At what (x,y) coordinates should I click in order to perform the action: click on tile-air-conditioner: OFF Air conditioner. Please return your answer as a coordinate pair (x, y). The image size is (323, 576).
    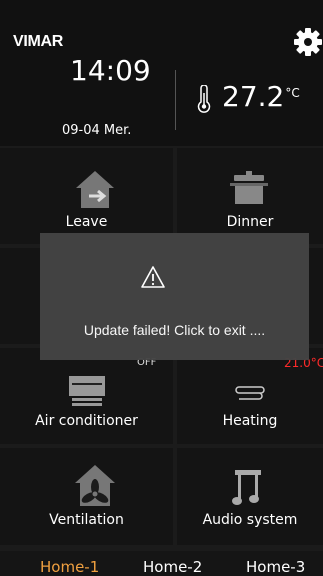
    Looking at the image, I should click on (86, 396).